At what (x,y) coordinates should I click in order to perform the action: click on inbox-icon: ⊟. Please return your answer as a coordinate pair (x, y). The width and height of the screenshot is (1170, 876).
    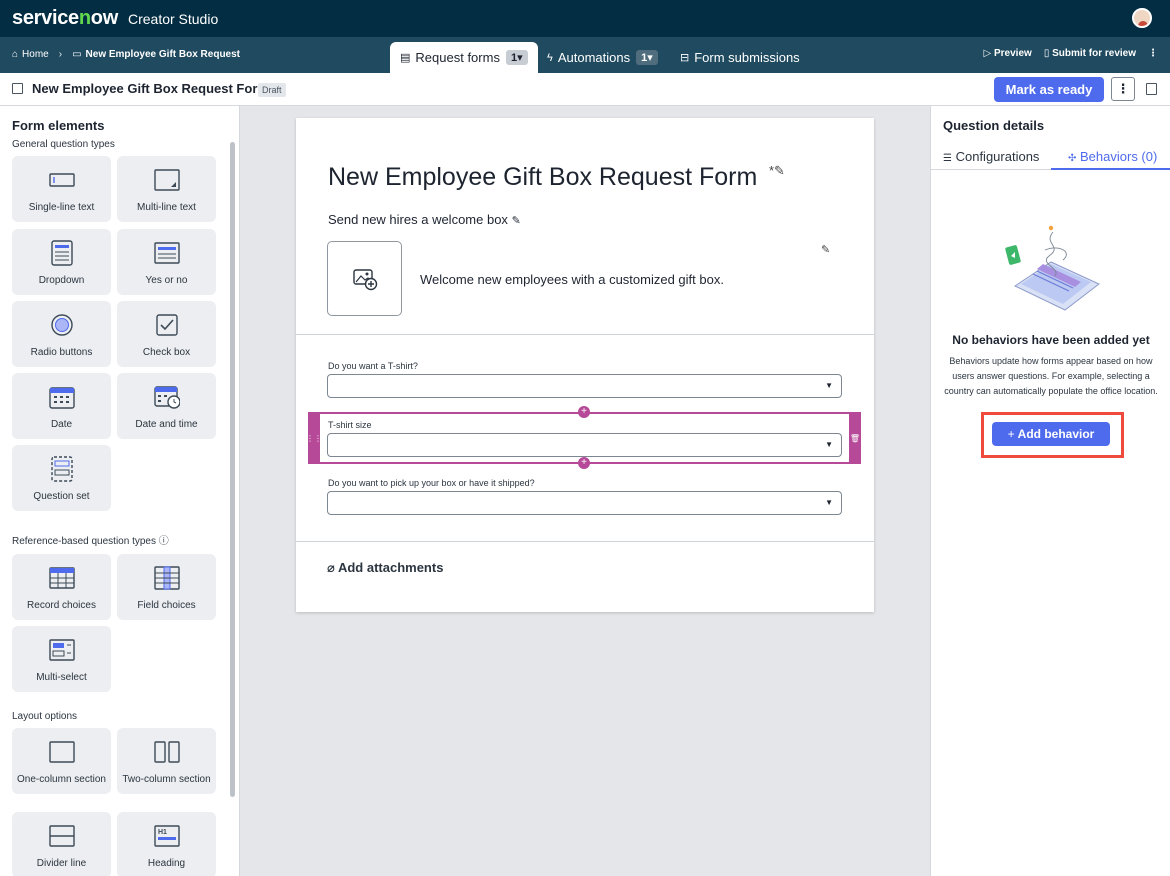
    Looking at the image, I should click on (685, 58).